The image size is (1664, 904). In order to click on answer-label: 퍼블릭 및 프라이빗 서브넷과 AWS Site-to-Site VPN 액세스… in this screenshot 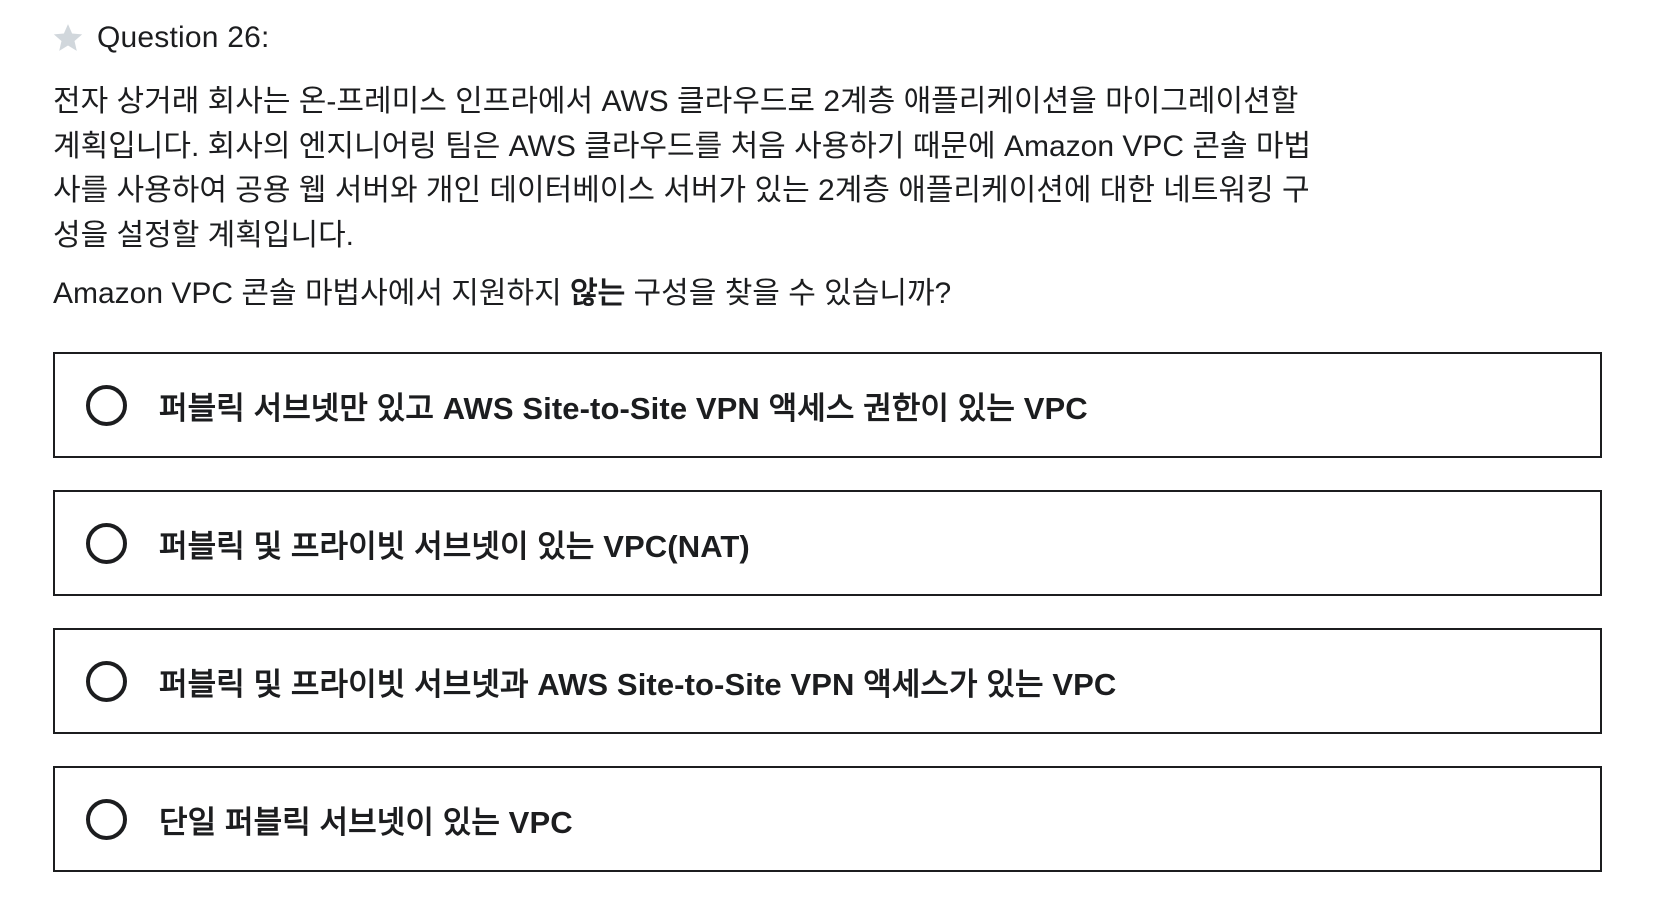, I will do `click(638, 684)`.